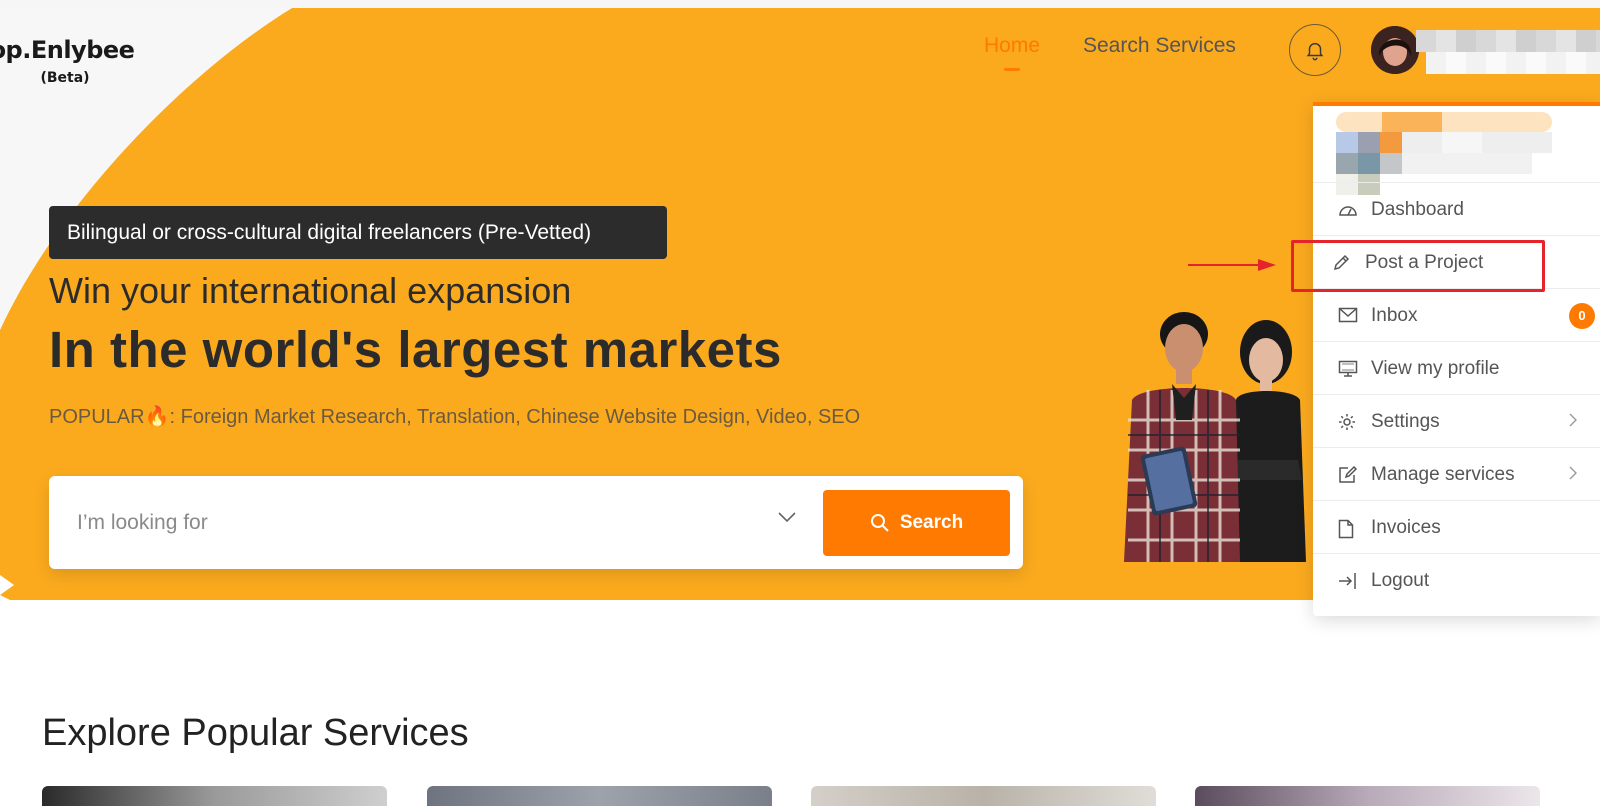  I want to click on hero-title: In the world's largest markets, so click(415, 349).